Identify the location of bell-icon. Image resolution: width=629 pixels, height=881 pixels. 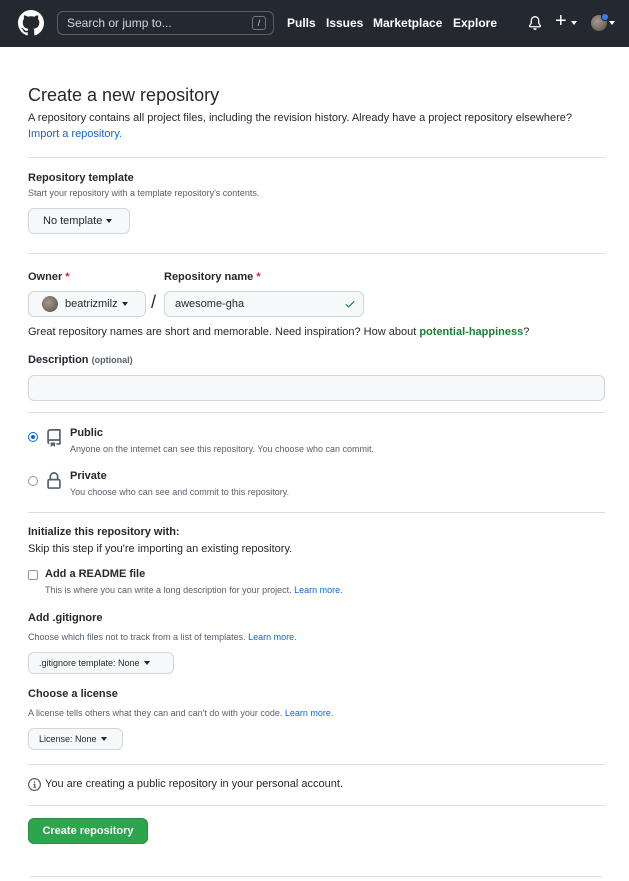
(535, 23).